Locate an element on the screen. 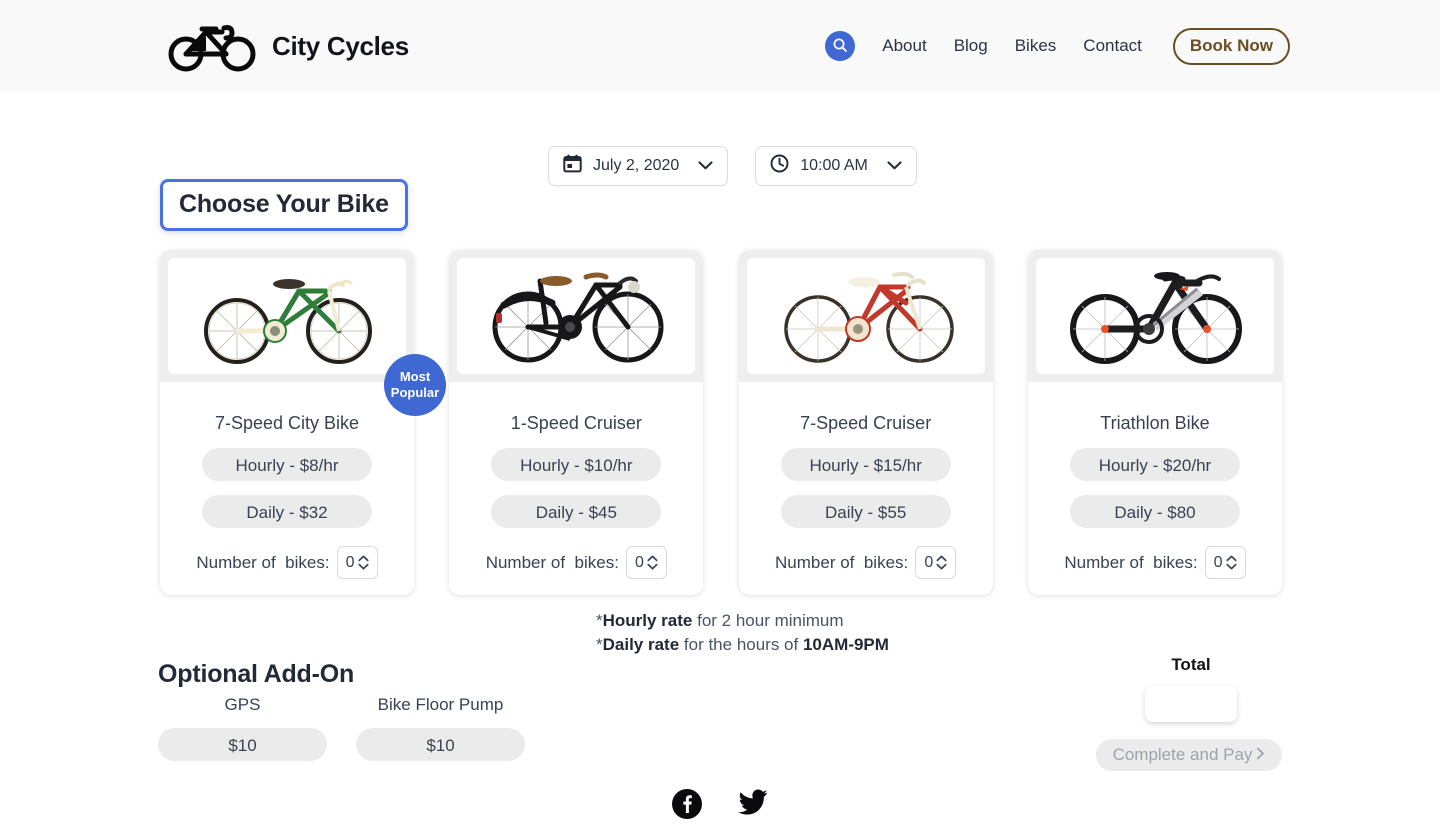 The image size is (1440, 836). bike-name: 7-Speed City Bike is located at coordinates (287, 423).